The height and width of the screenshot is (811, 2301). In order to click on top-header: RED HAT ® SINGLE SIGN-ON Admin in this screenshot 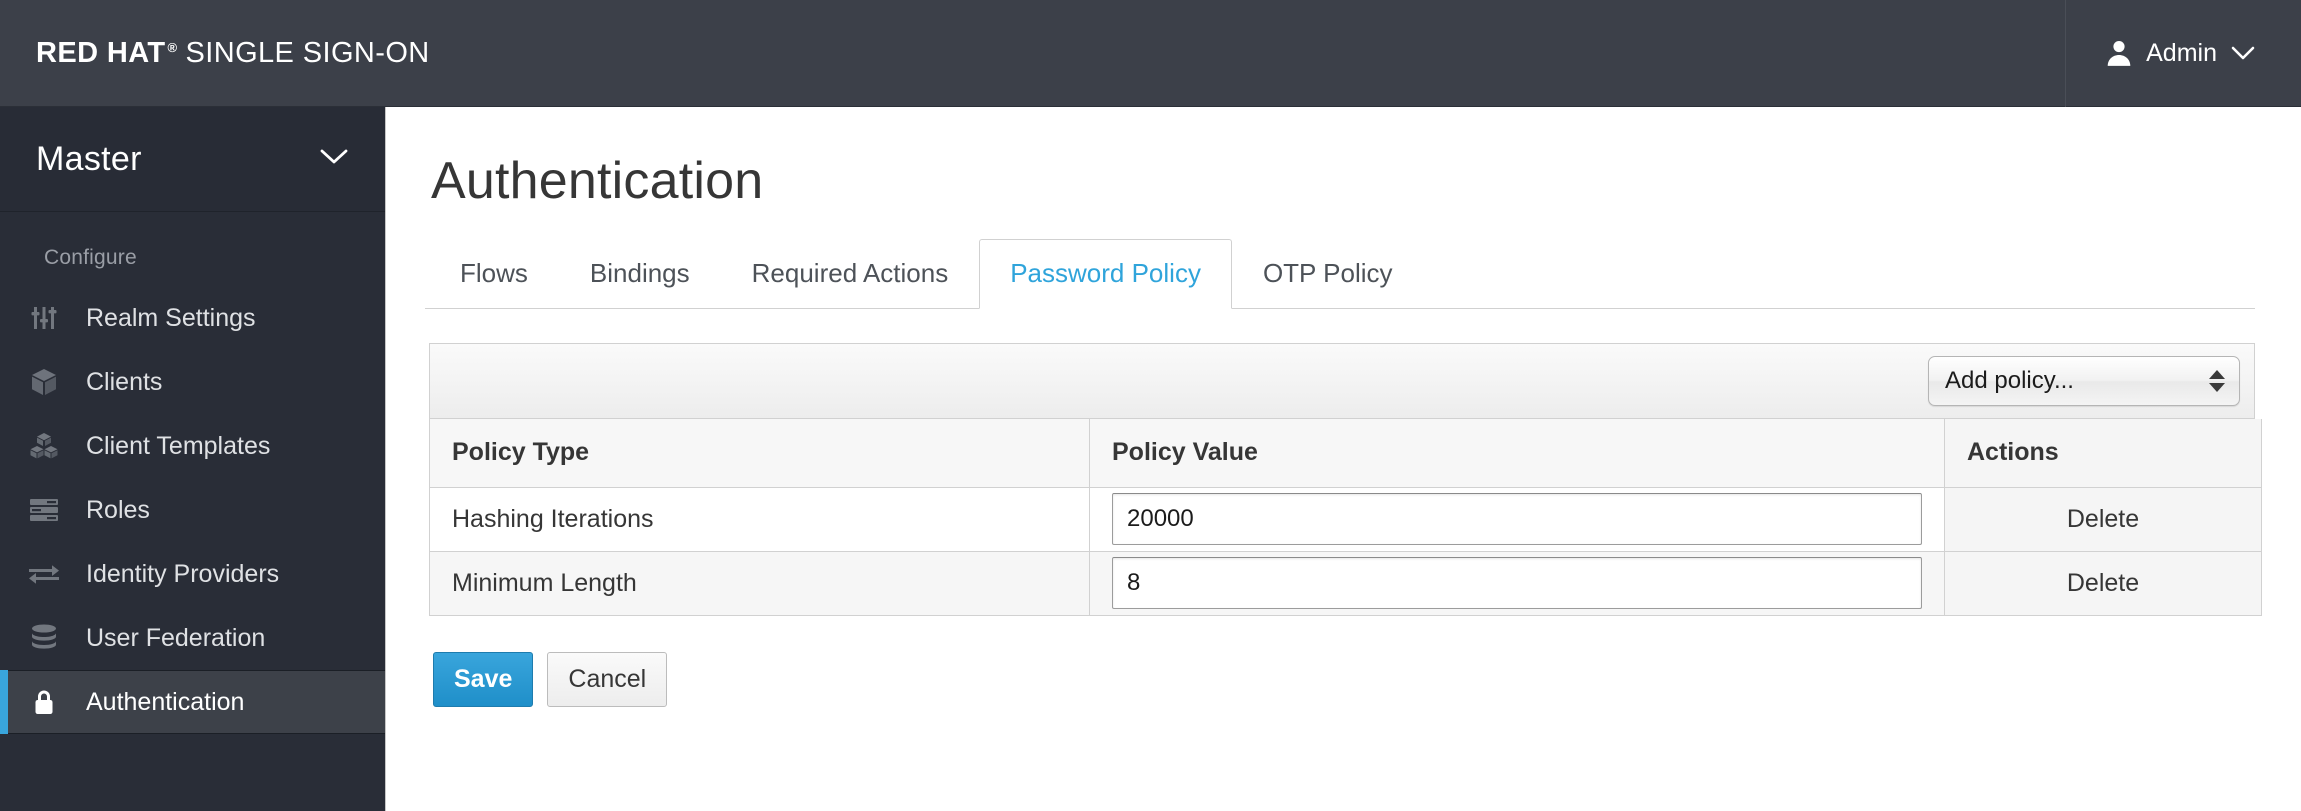, I will do `click(1150, 53)`.